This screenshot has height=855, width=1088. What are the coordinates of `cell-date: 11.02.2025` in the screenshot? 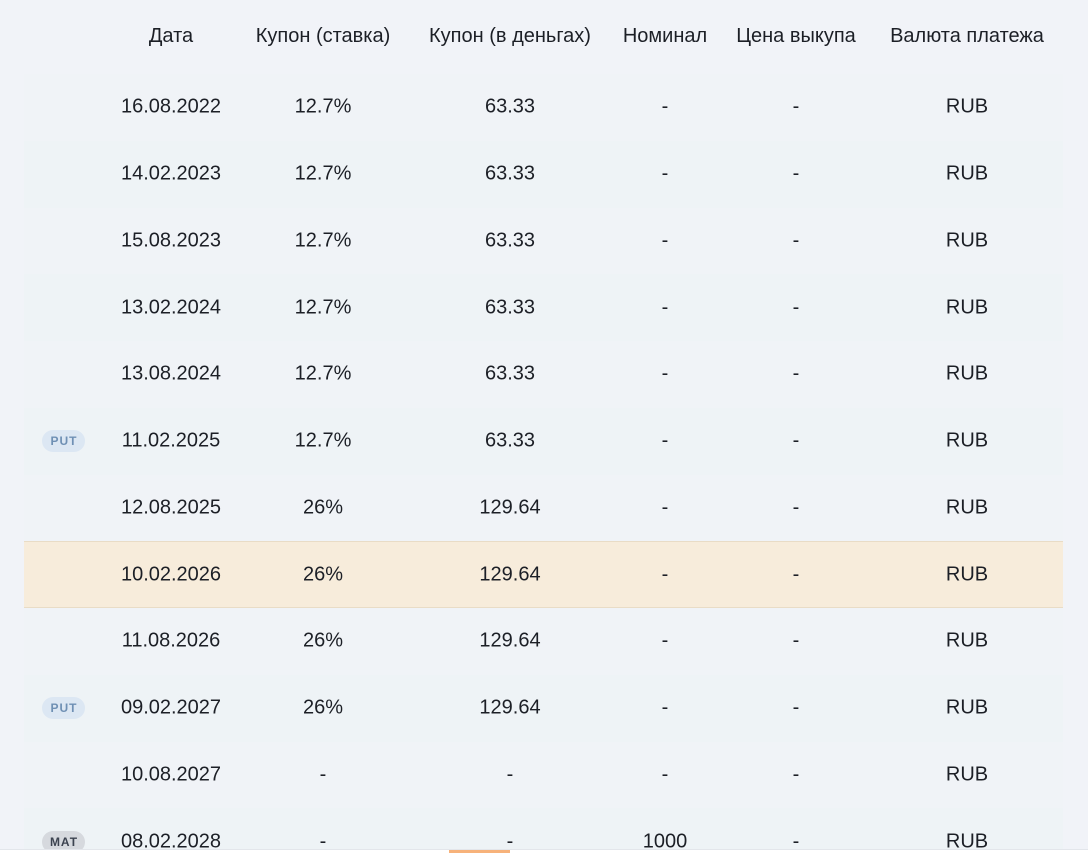 It's located at (171, 440).